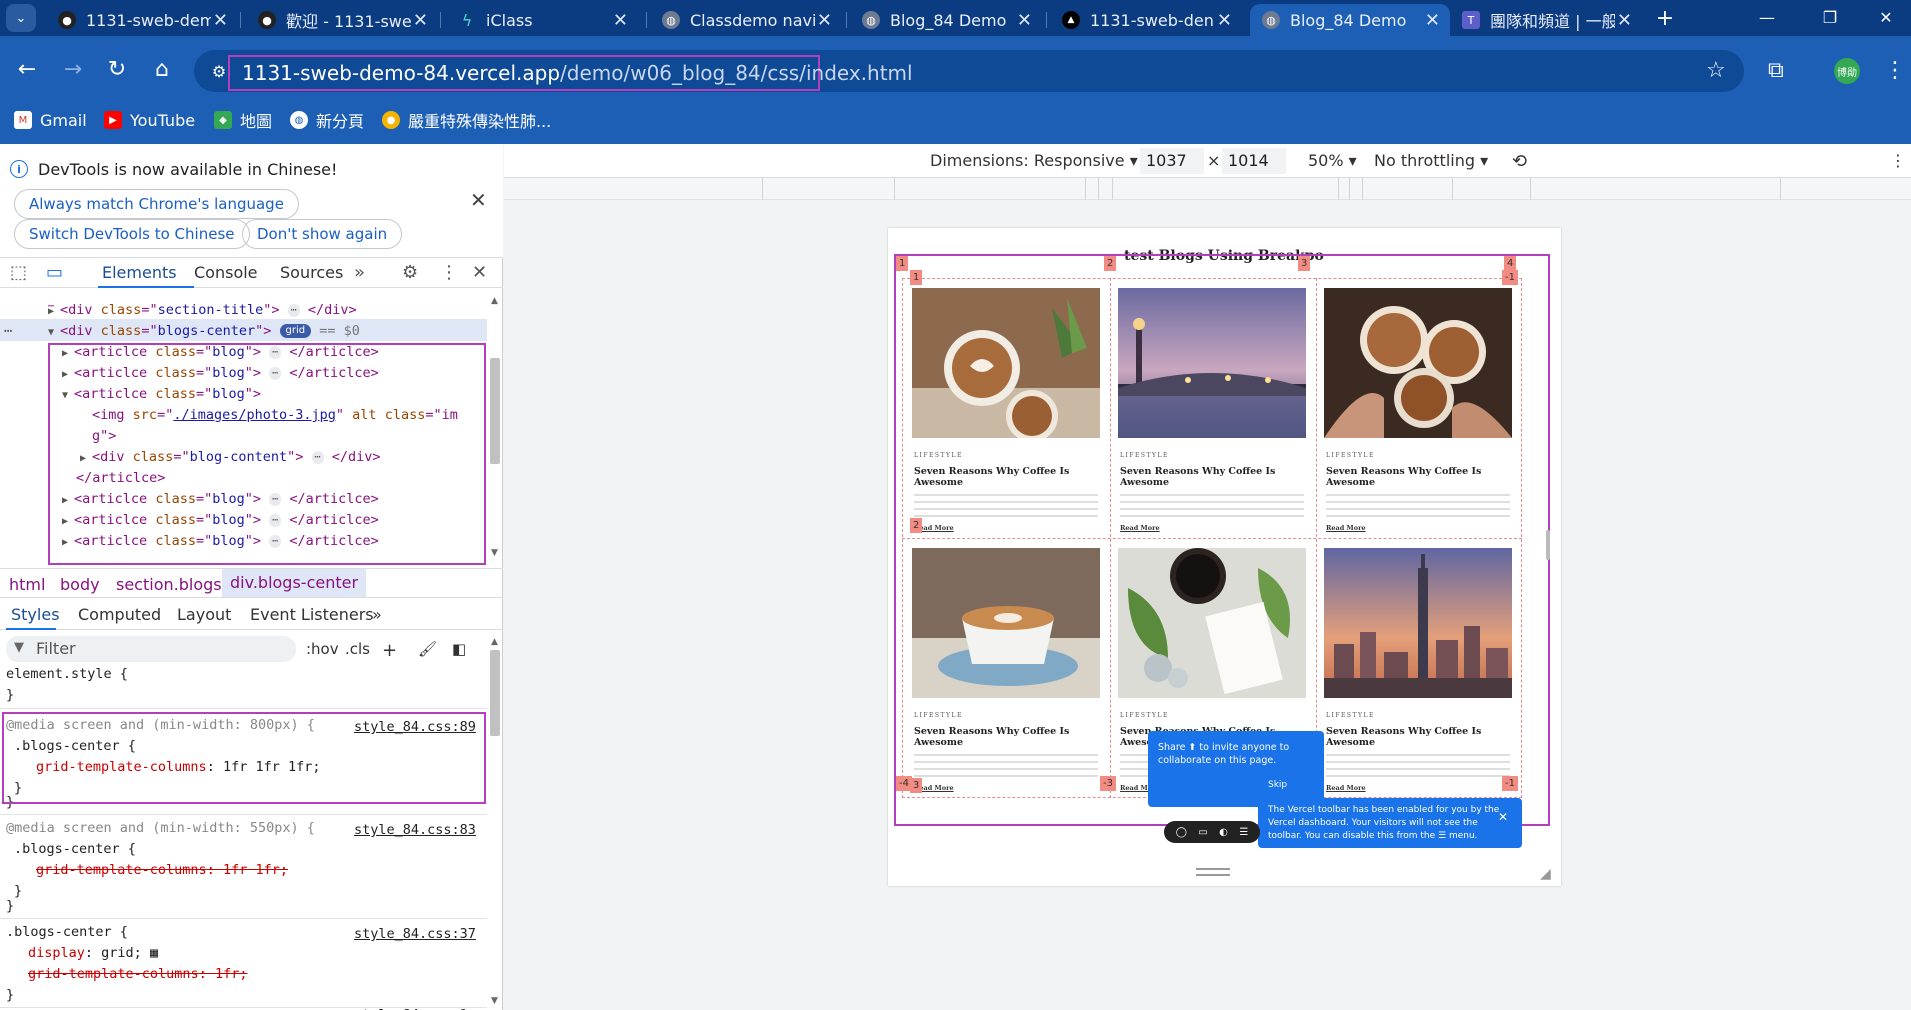 This screenshot has height=1010, width=1911. What do you see at coordinates (1716, 70) in the screenshot?
I see `bookmark-star-icon: ☆` at bounding box center [1716, 70].